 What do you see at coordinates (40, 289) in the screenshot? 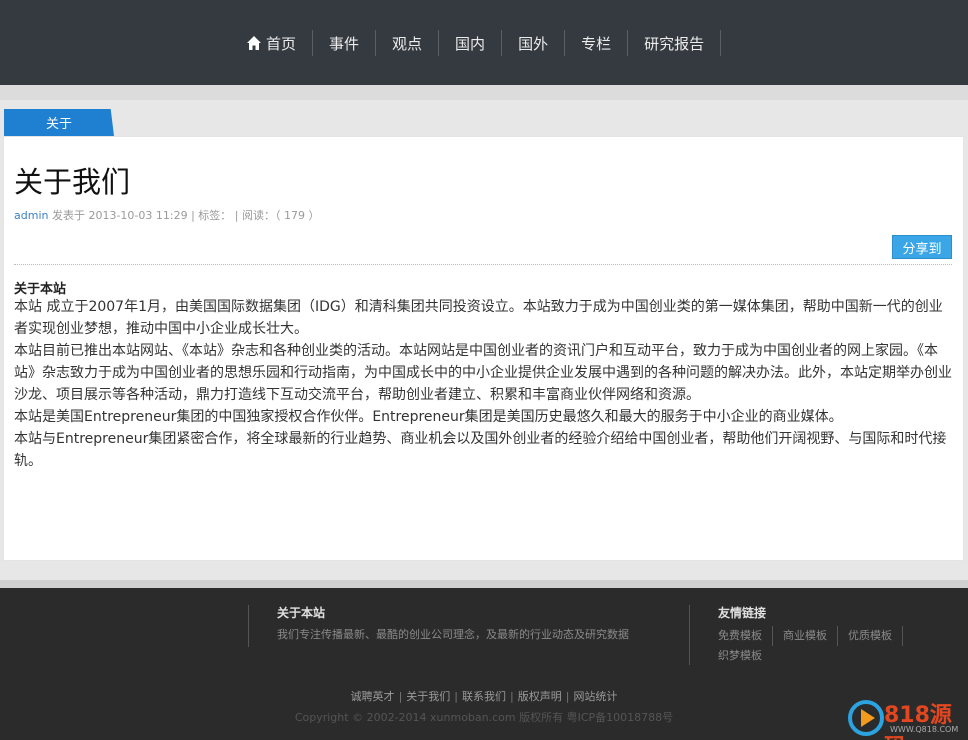
I see `section-title: 关于本站` at bounding box center [40, 289].